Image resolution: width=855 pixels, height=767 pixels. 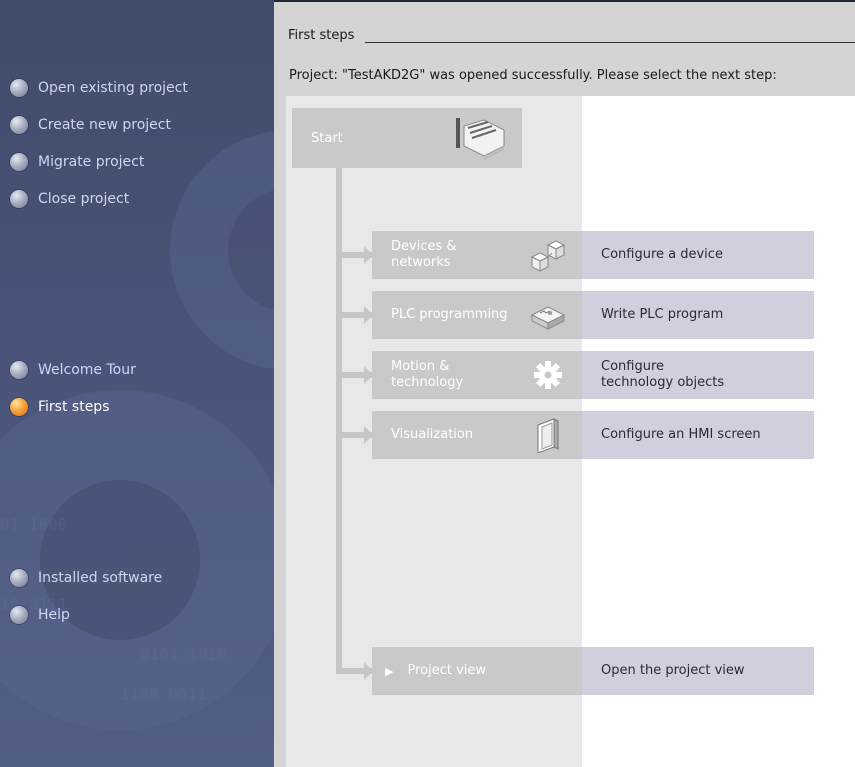 What do you see at coordinates (427, 382) in the screenshot?
I see `step-label-line: technology` at bounding box center [427, 382].